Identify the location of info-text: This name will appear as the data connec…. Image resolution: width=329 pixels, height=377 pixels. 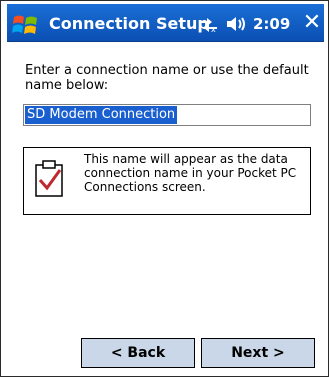
(190, 173).